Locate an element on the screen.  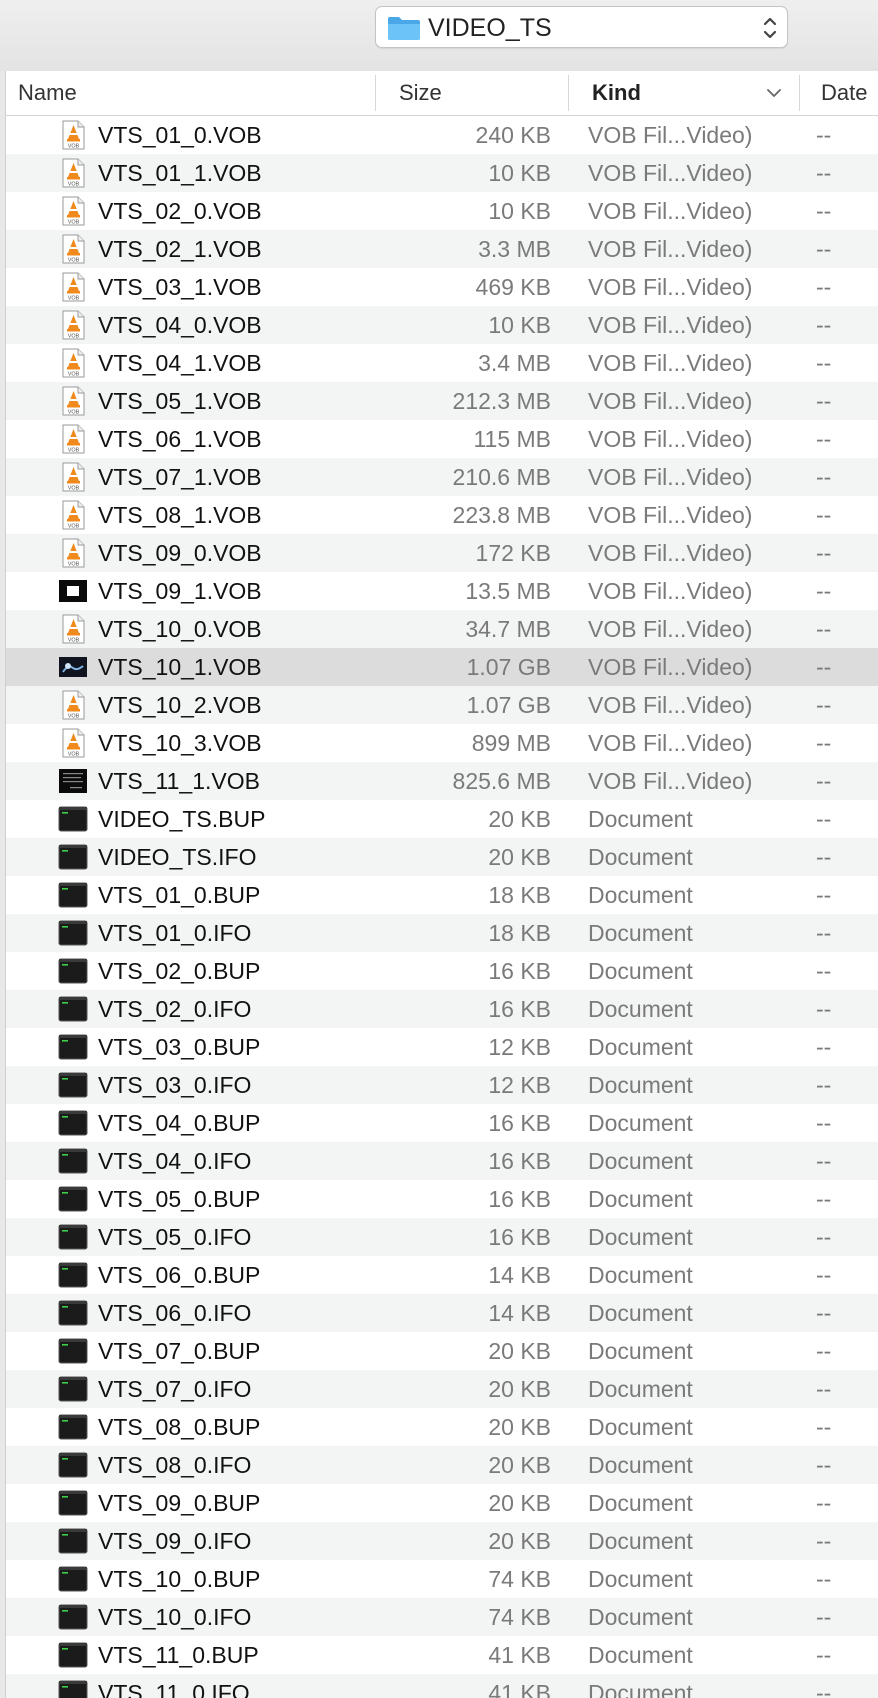
file-name: VTS_03_0.IFO is located at coordinates (175, 1085).